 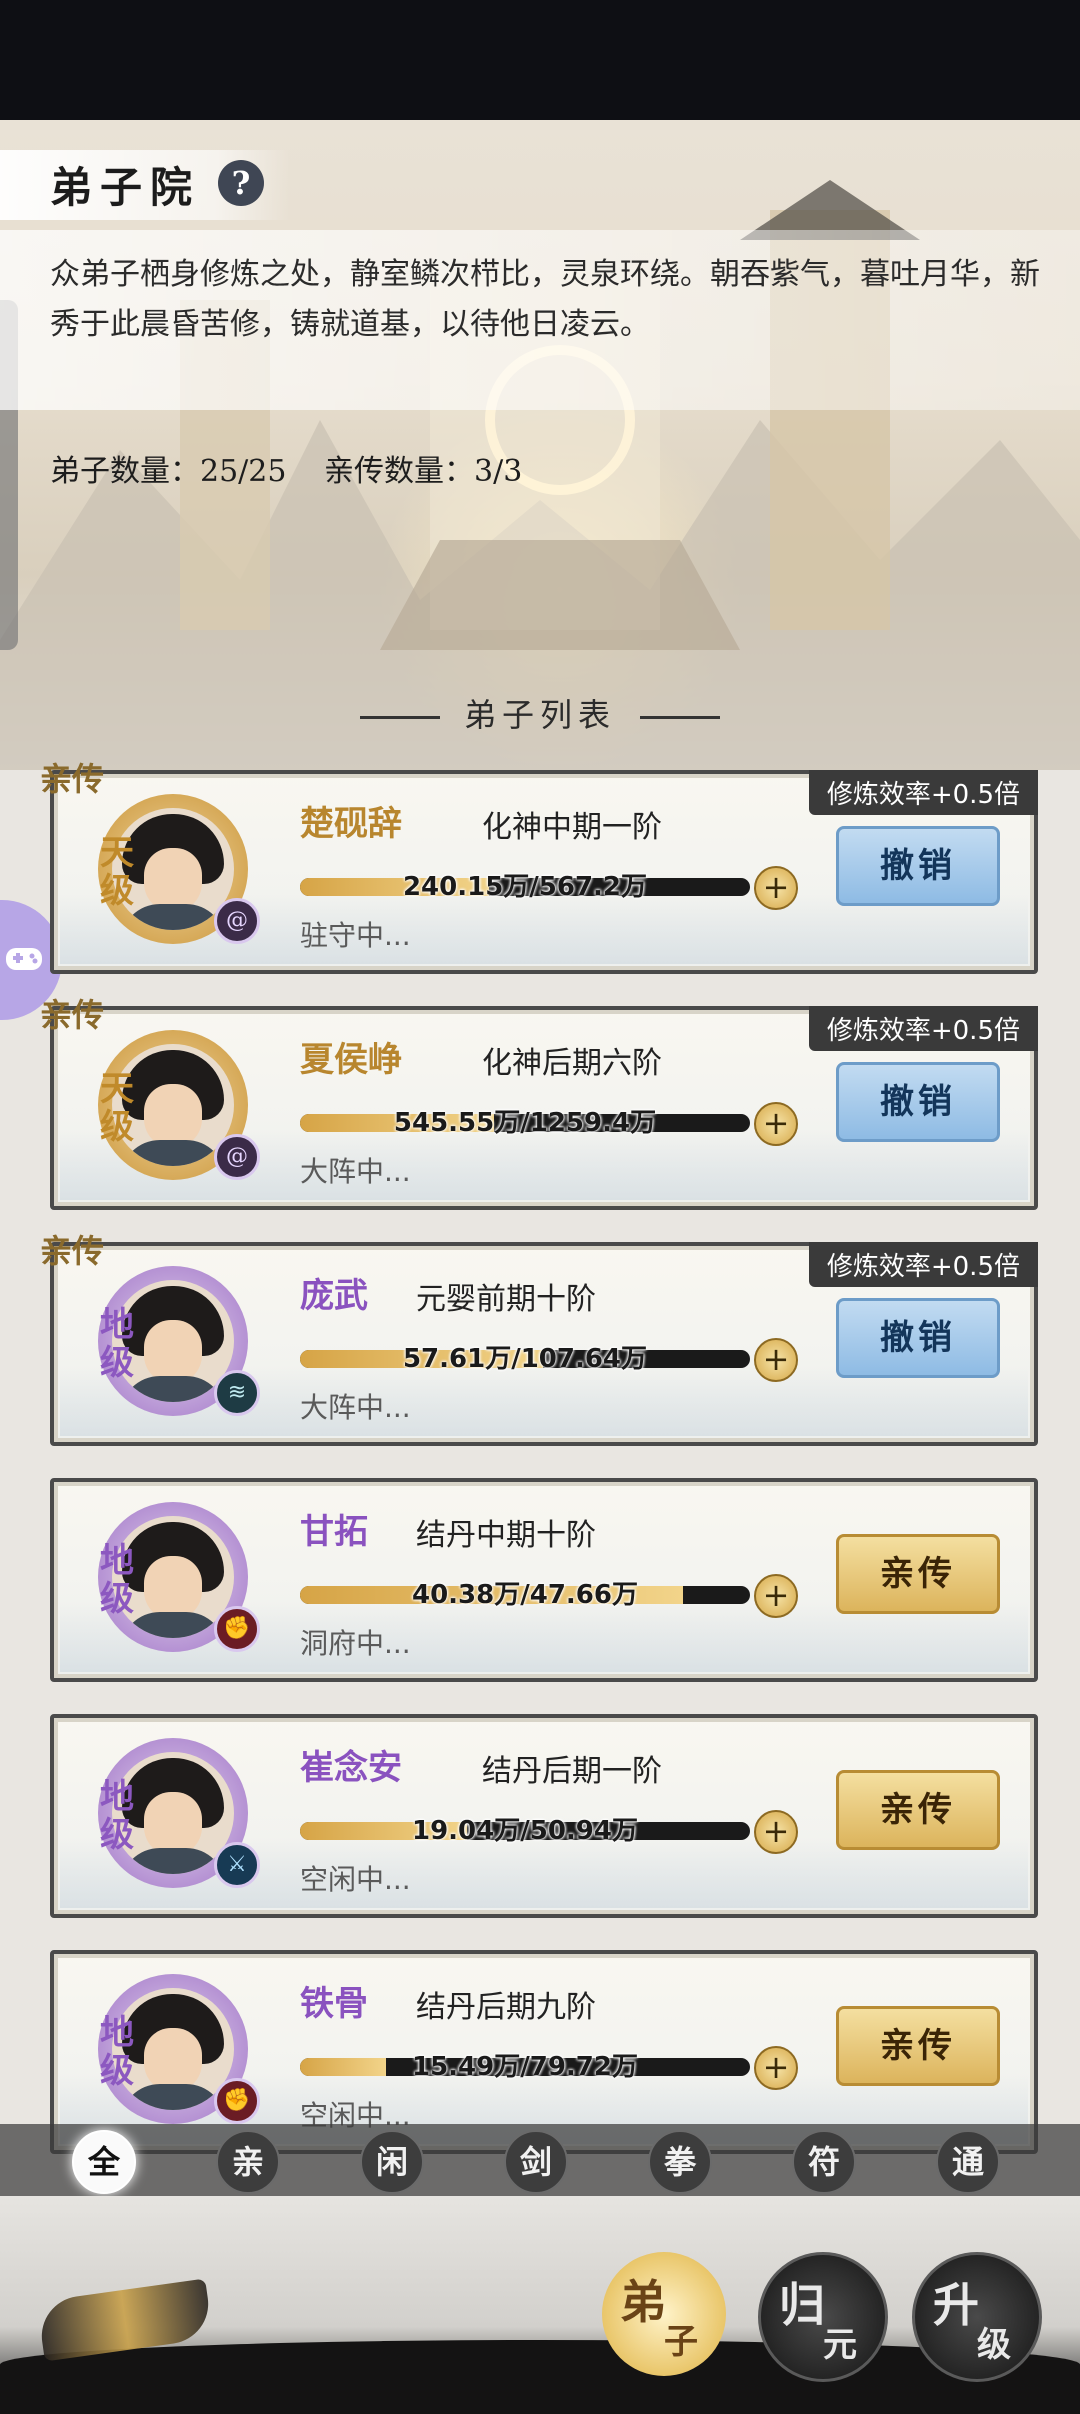 I want to click on nav-char-1: 弟, so click(x=643, y=2302).